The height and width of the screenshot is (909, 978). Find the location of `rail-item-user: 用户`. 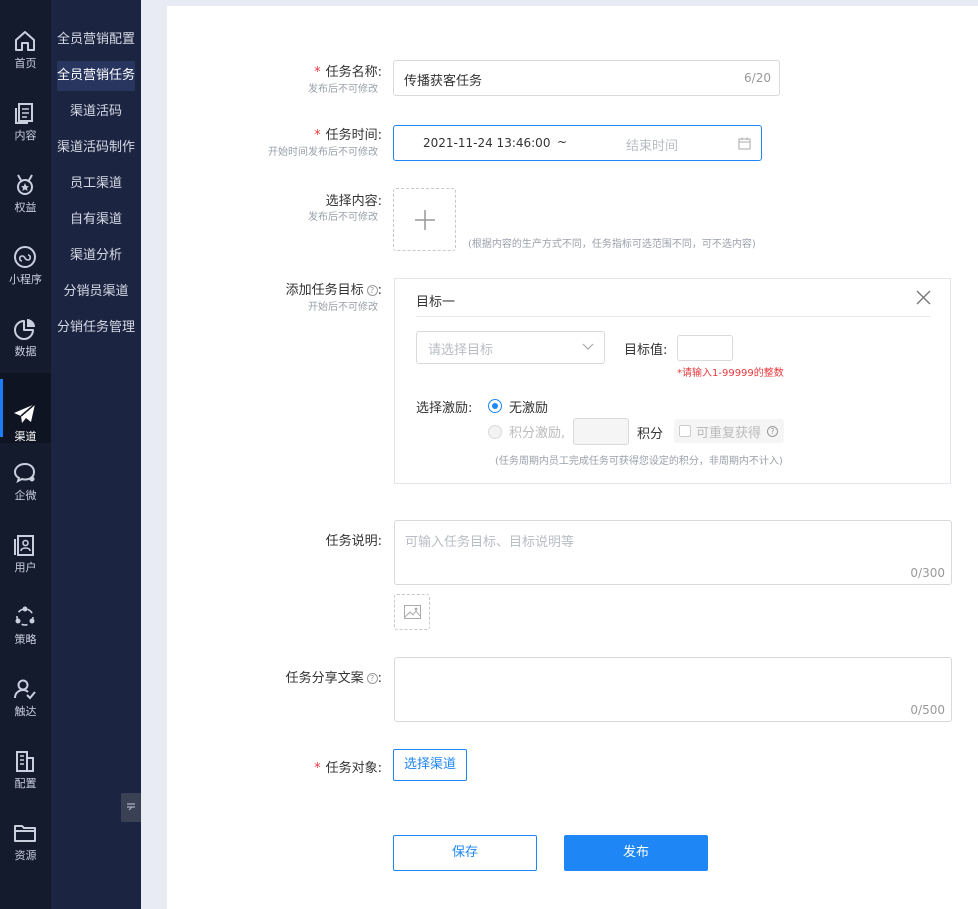

rail-item-user: 用户 is located at coordinates (25, 539).